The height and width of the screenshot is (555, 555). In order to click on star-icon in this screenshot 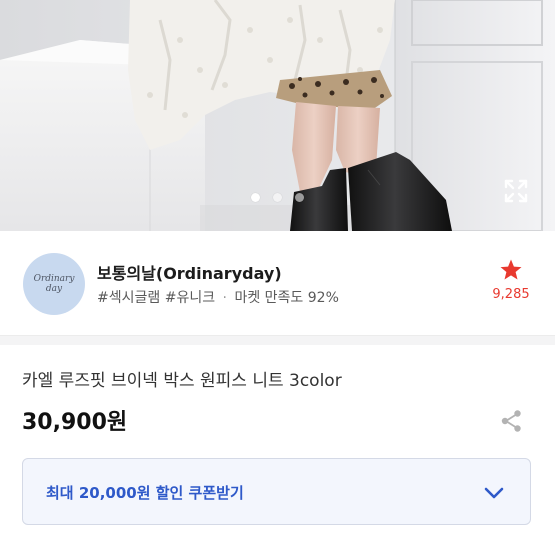, I will do `click(511, 269)`.